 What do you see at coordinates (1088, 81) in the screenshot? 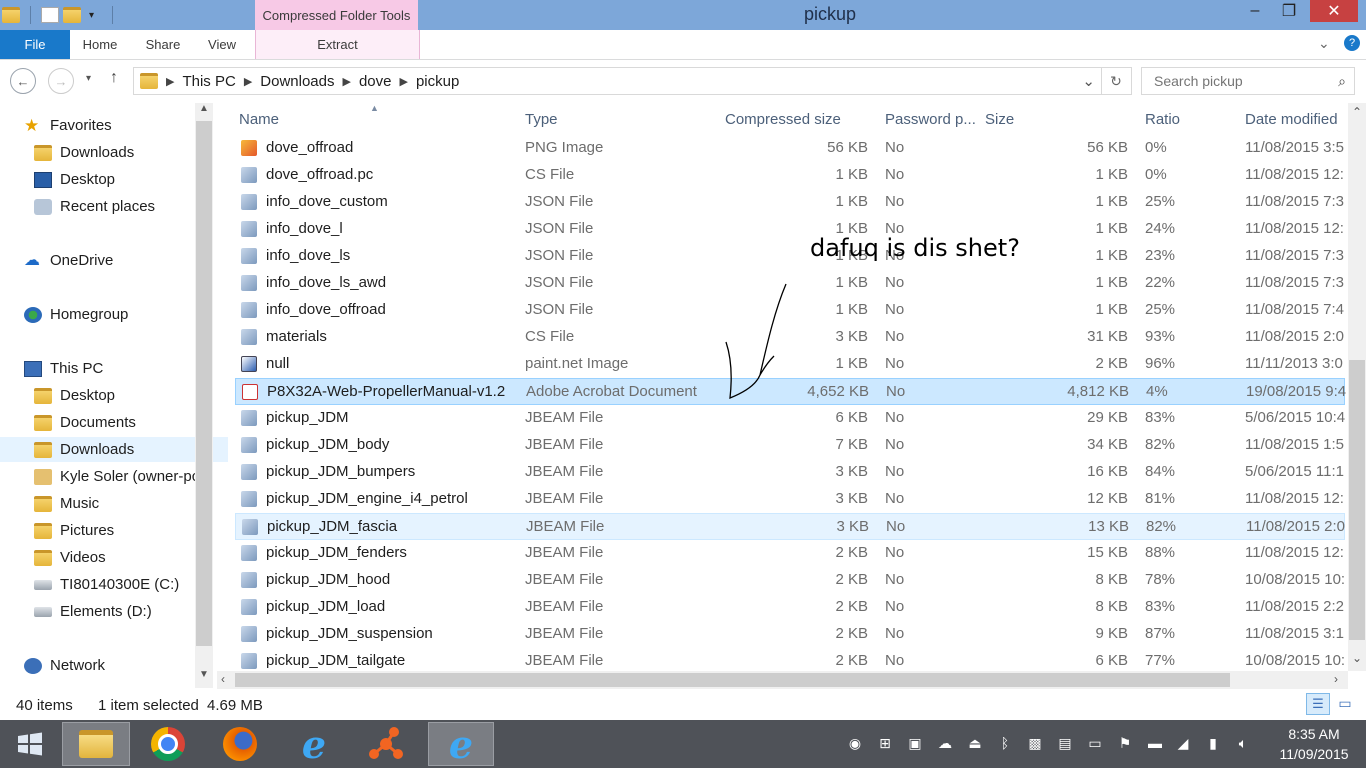
I see `address-dropdown-icon: ⌄` at bounding box center [1088, 81].